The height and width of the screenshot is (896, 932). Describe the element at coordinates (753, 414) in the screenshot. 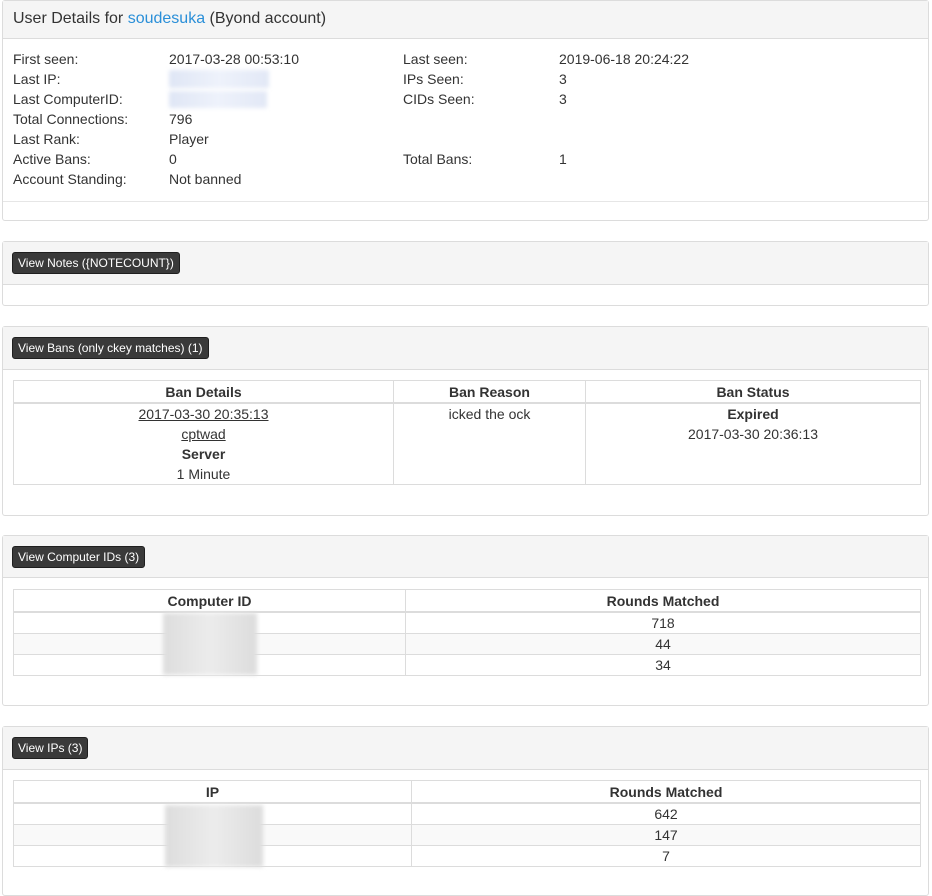

I see `ban-status: Expired` at that location.